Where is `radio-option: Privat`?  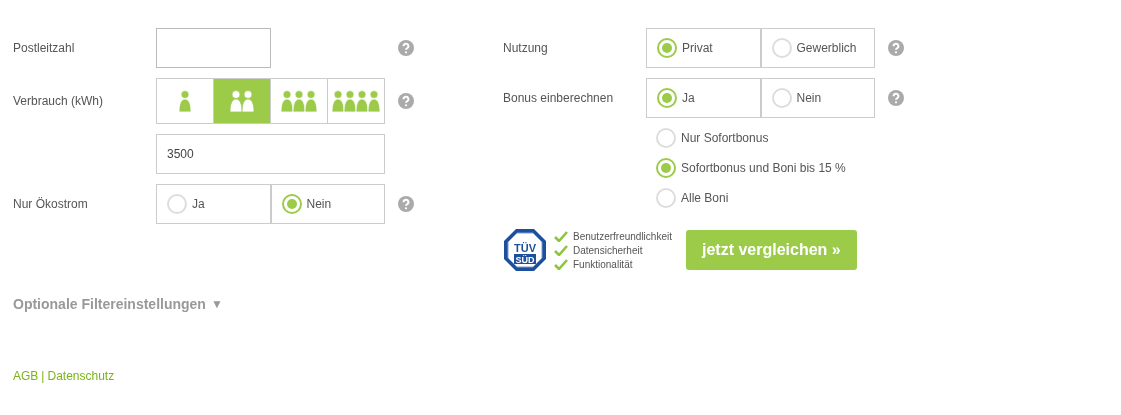 radio-option: Privat is located at coordinates (703, 48).